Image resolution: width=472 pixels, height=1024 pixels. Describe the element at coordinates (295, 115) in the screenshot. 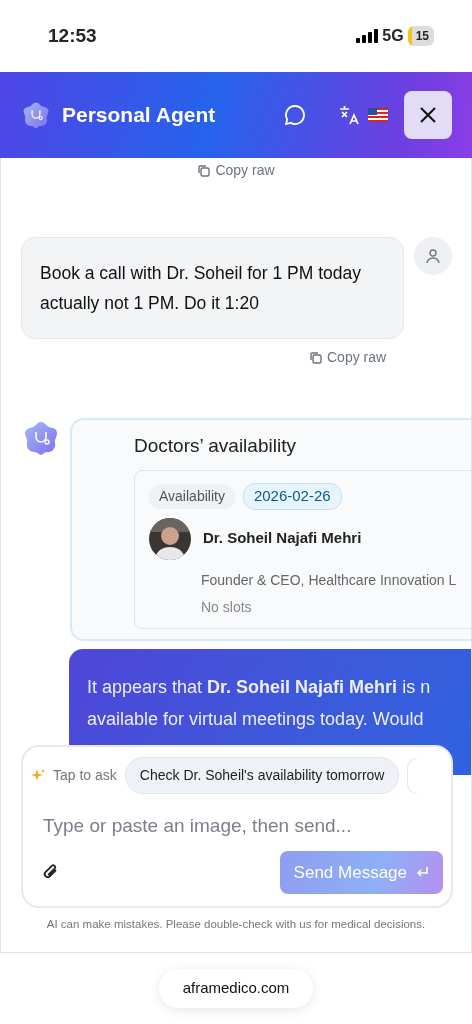

I see `chat-icon` at that location.